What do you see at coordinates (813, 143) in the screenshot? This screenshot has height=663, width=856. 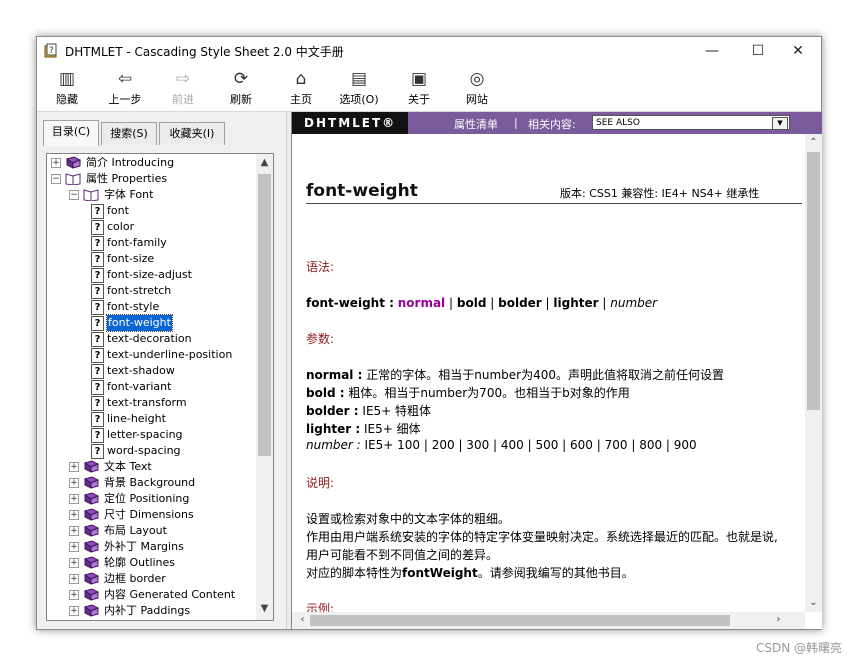 I see `scroll-up-icon: ⌃` at bounding box center [813, 143].